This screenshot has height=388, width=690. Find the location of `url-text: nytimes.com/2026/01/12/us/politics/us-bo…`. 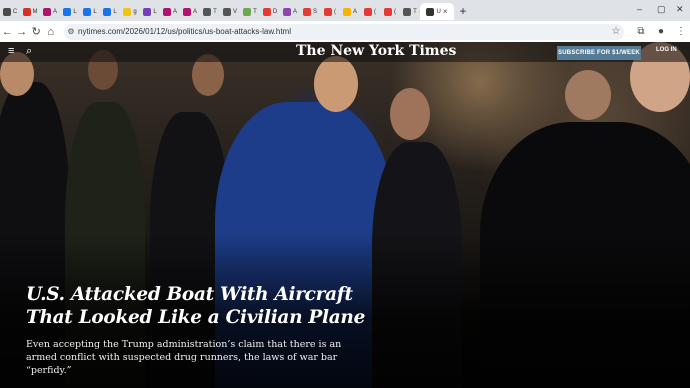

url-text: nytimes.com/2026/01/12/us/politics/us-bo… is located at coordinates (343, 31).